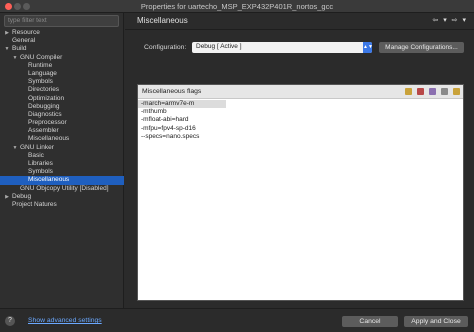 The height and width of the screenshot is (332, 474). What do you see at coordinates (300, 137) in the screenshot?
I see `flag-item: --specs=nano.specs` at bounding box center [300, 137].